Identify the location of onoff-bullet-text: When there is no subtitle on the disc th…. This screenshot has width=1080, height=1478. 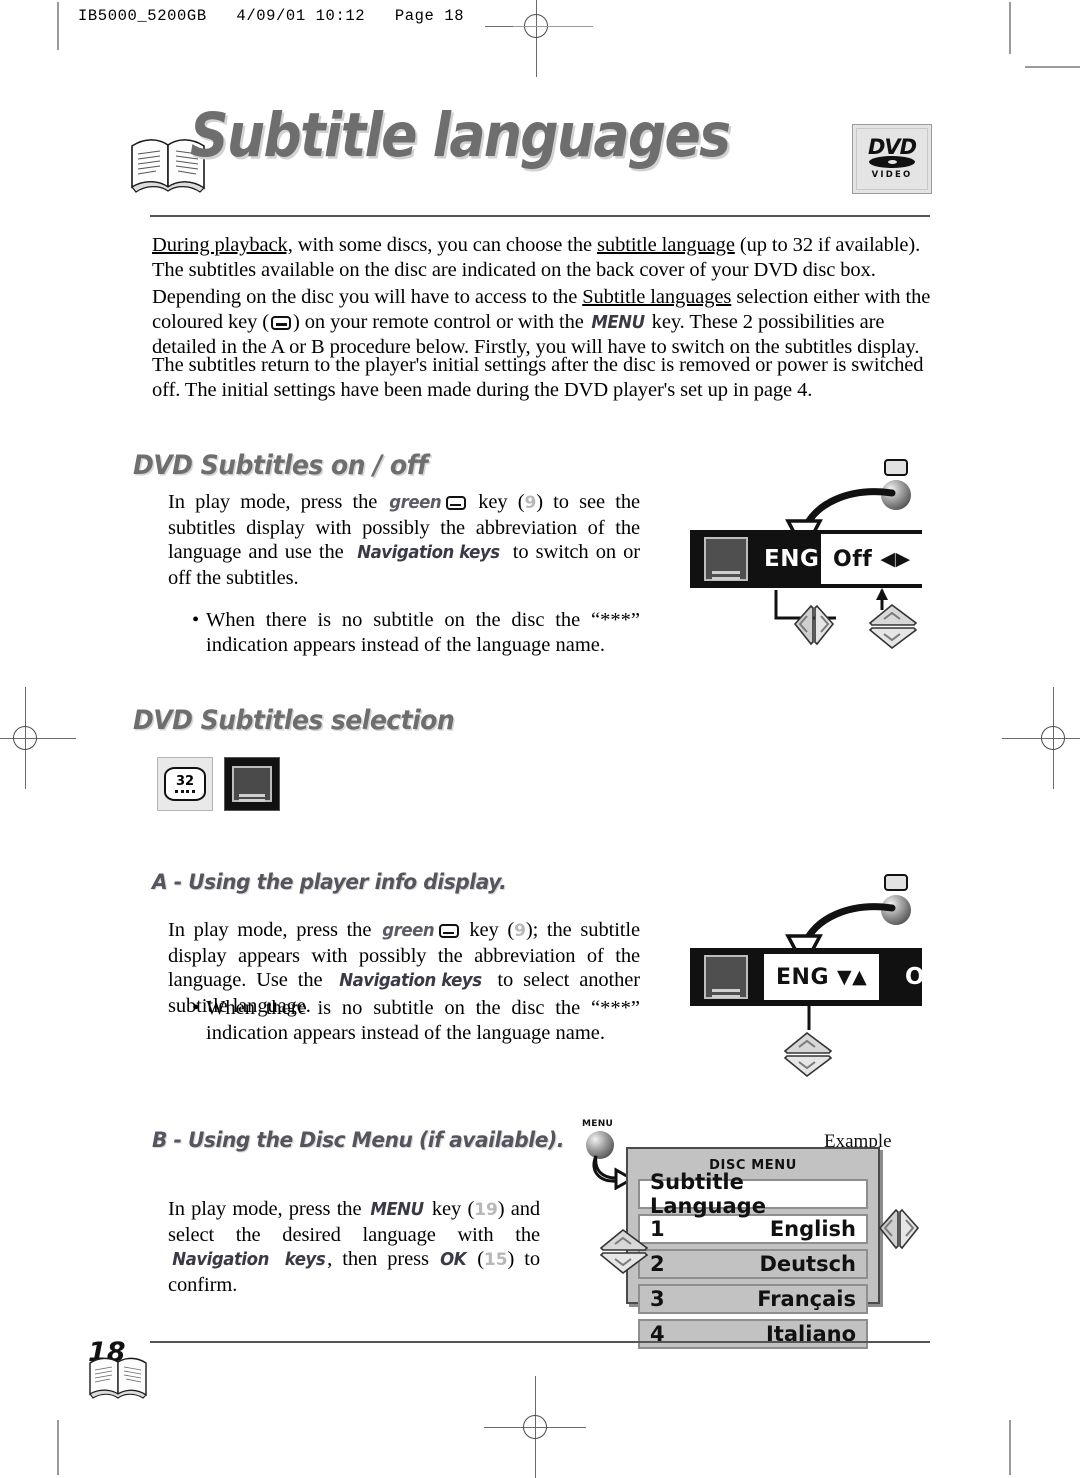
(423, 632).